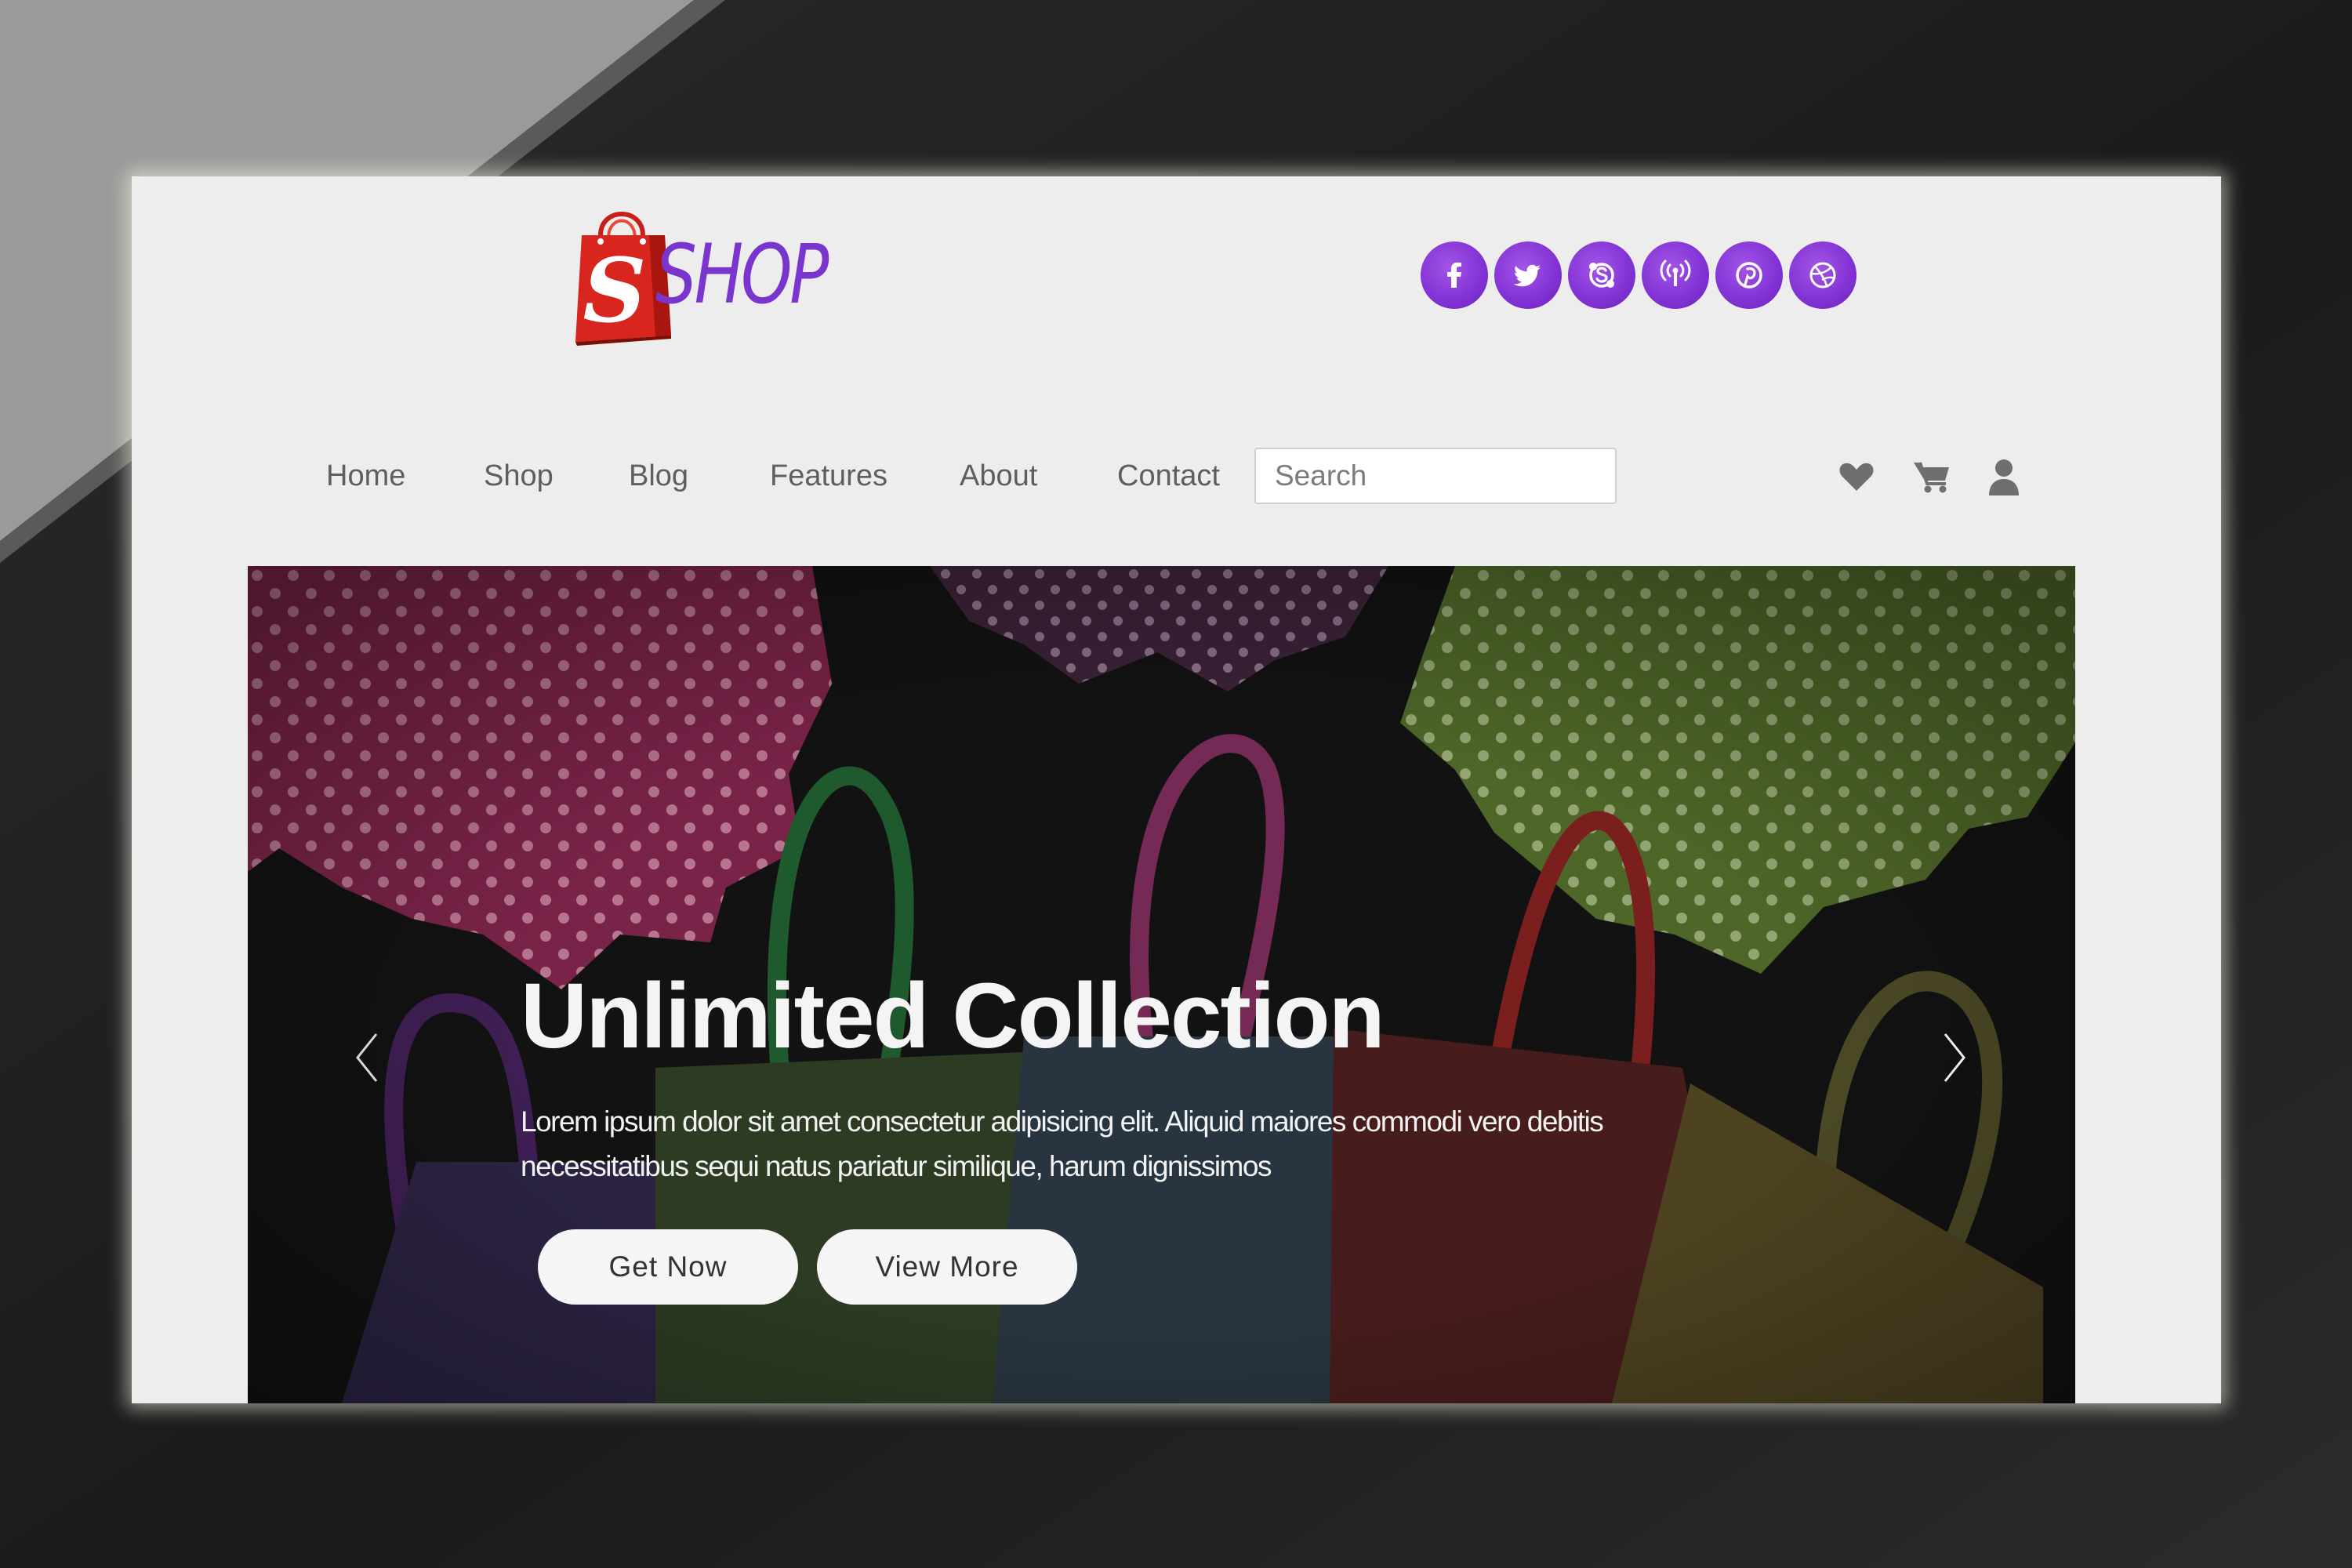 Image resolution: width=2352 pixels, height=1568 pixels. What do you see at coordinates (1435, 476) in the screenshot?
I see `search-input` at bounding box center [1435, 476].